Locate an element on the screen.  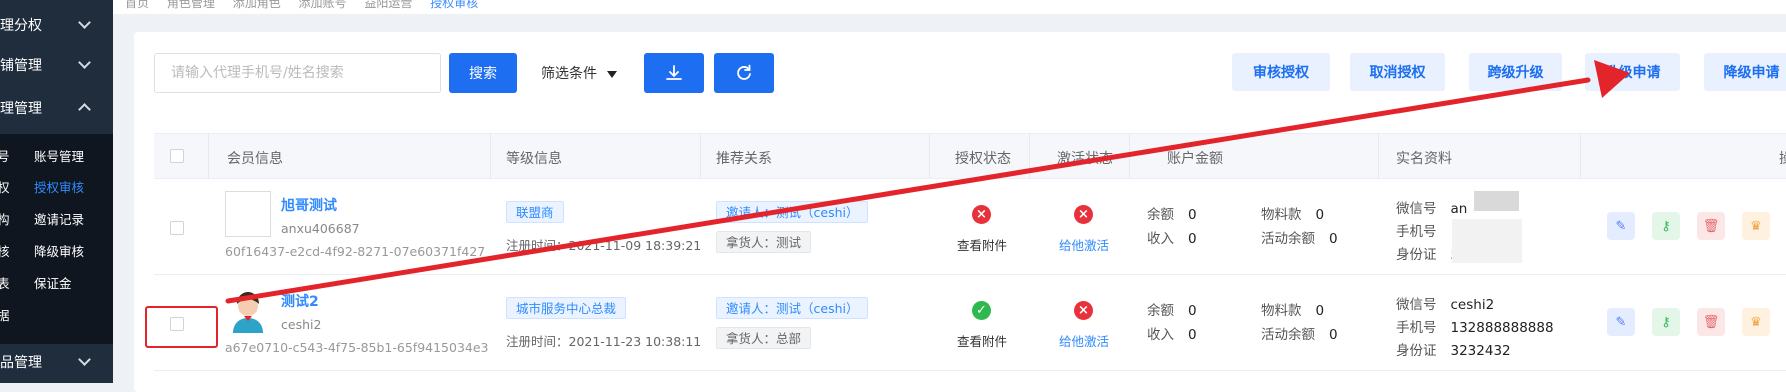
member-uuid: 60f16437-e2cd-4f92-8271-07e60371f427 is located at coordinates (355, 251).